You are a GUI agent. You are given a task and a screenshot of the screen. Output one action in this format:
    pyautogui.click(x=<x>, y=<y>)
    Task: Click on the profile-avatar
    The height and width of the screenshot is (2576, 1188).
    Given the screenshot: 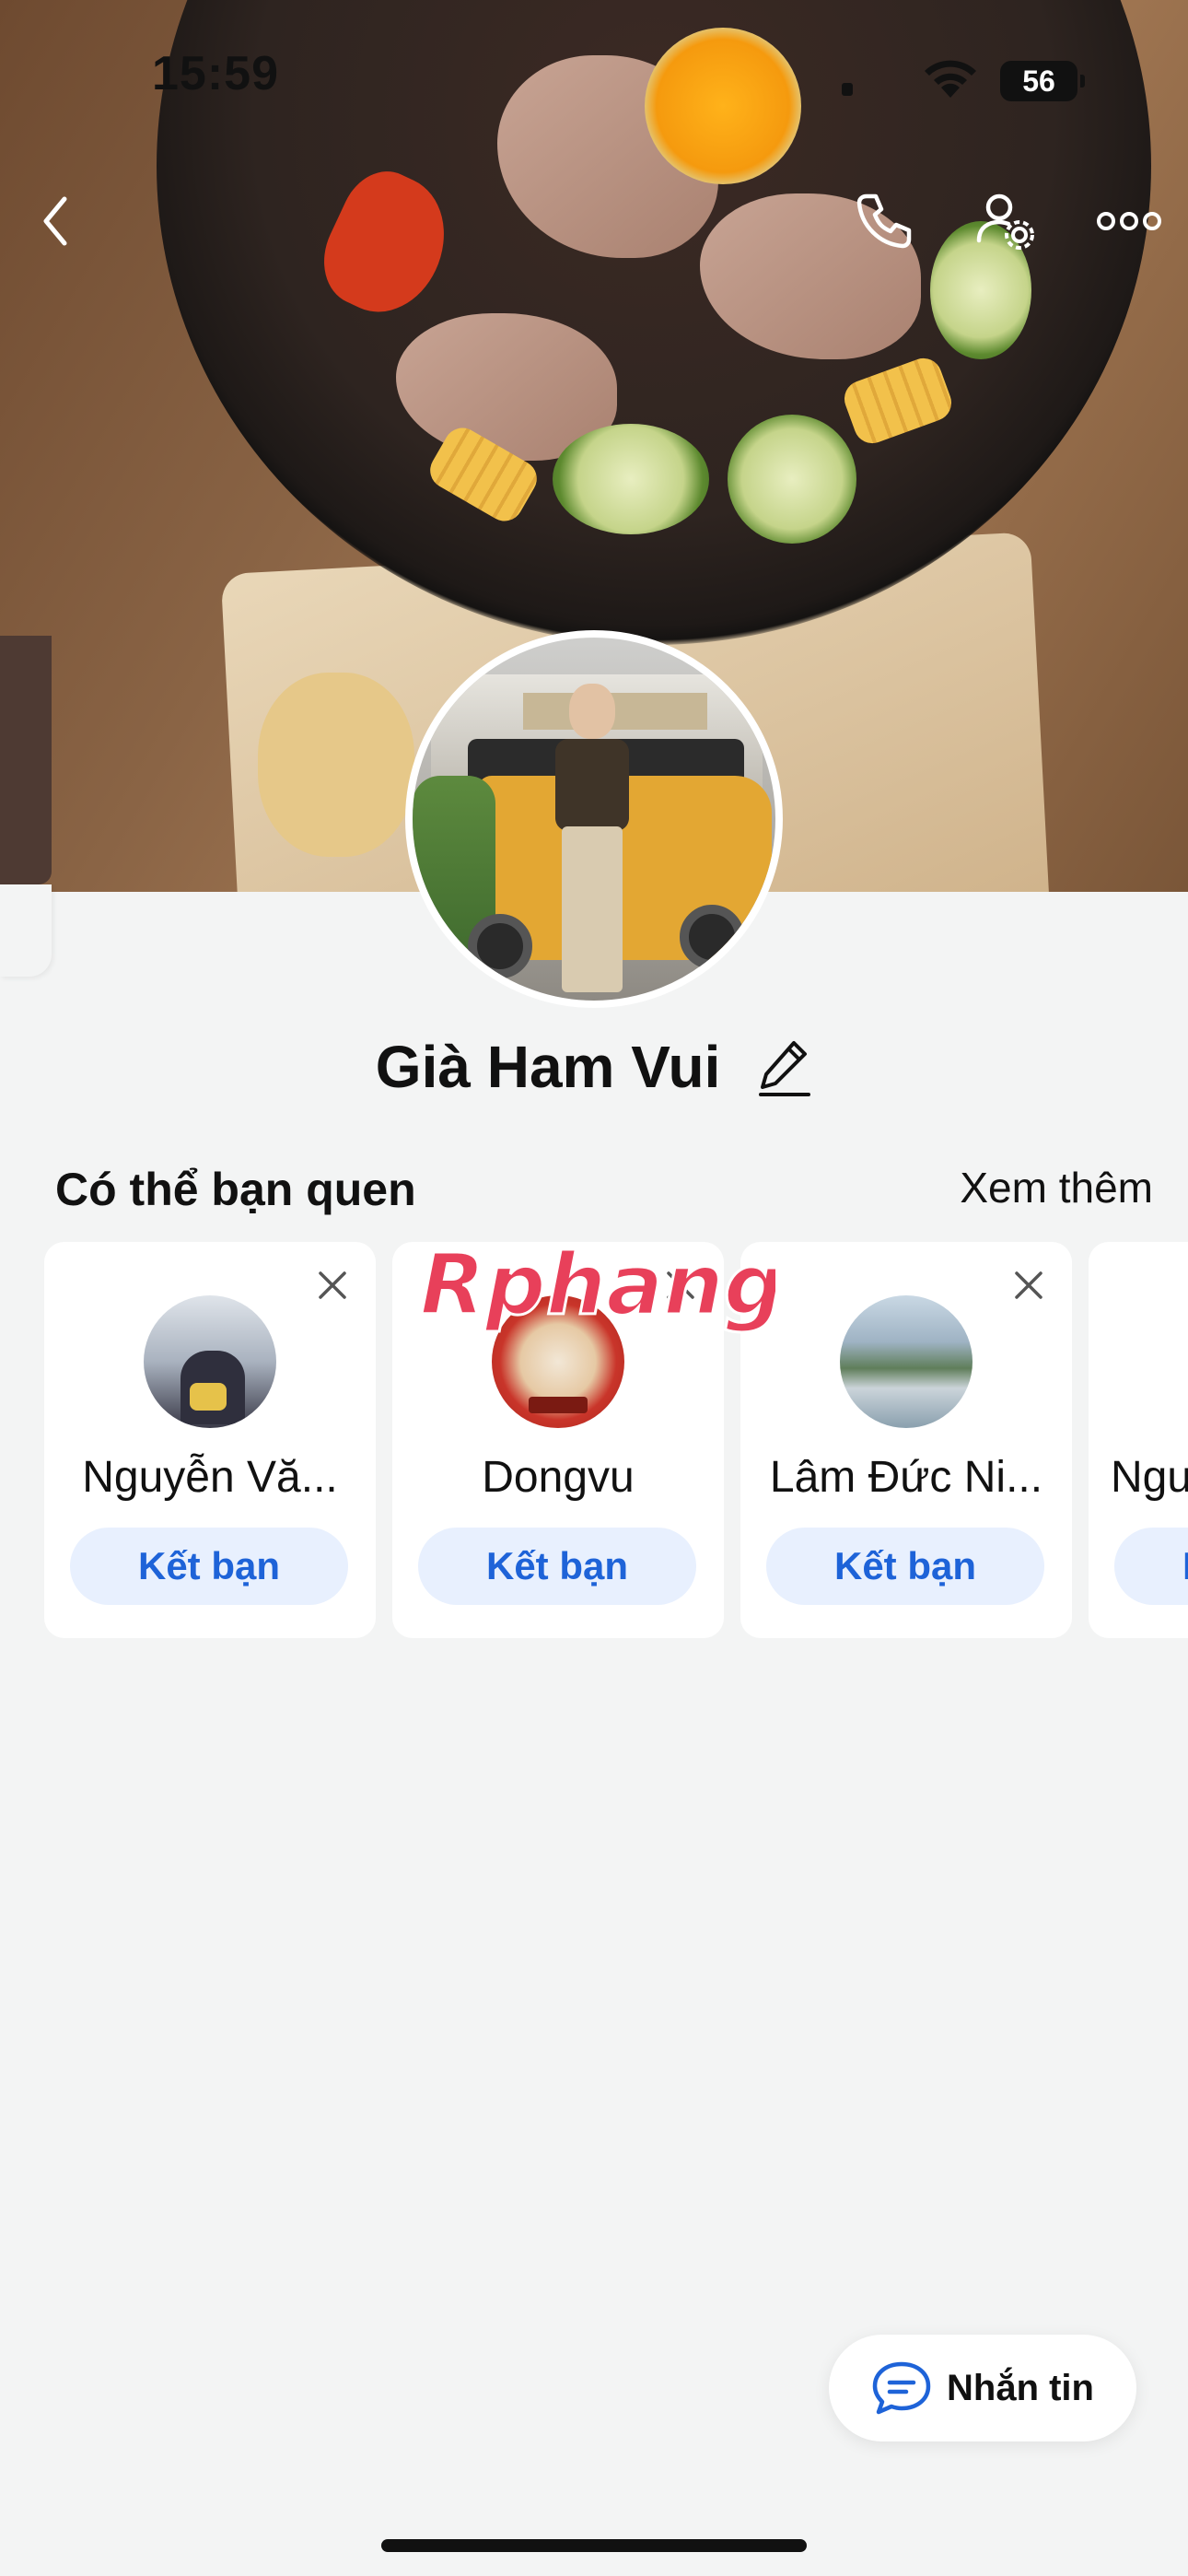 What is the action you would take?
    pyautogui.click(x=594, y=819)
    